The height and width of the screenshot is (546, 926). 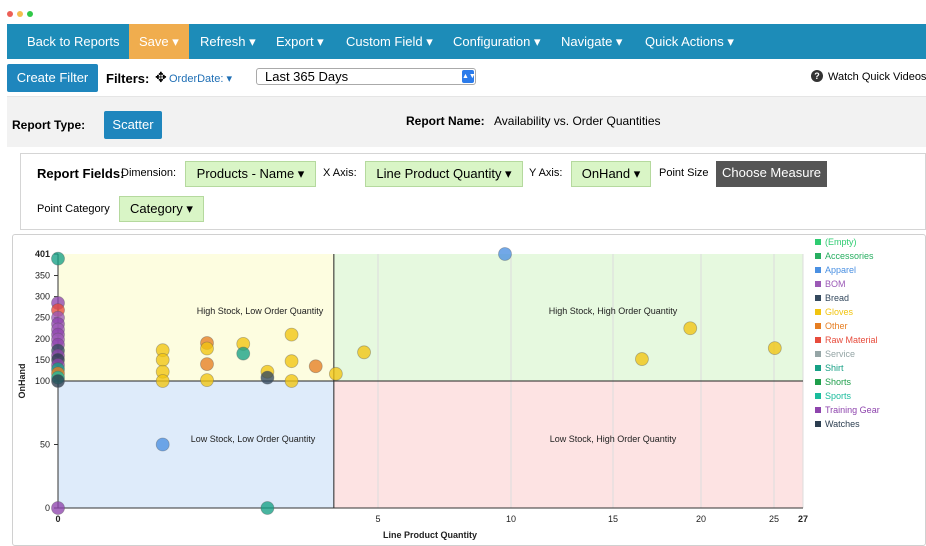 What do you see at coordinates (250, 174) in the screenshot?
I see `dimension-select: Products - Name ▾` at bounding box center [250, 174].